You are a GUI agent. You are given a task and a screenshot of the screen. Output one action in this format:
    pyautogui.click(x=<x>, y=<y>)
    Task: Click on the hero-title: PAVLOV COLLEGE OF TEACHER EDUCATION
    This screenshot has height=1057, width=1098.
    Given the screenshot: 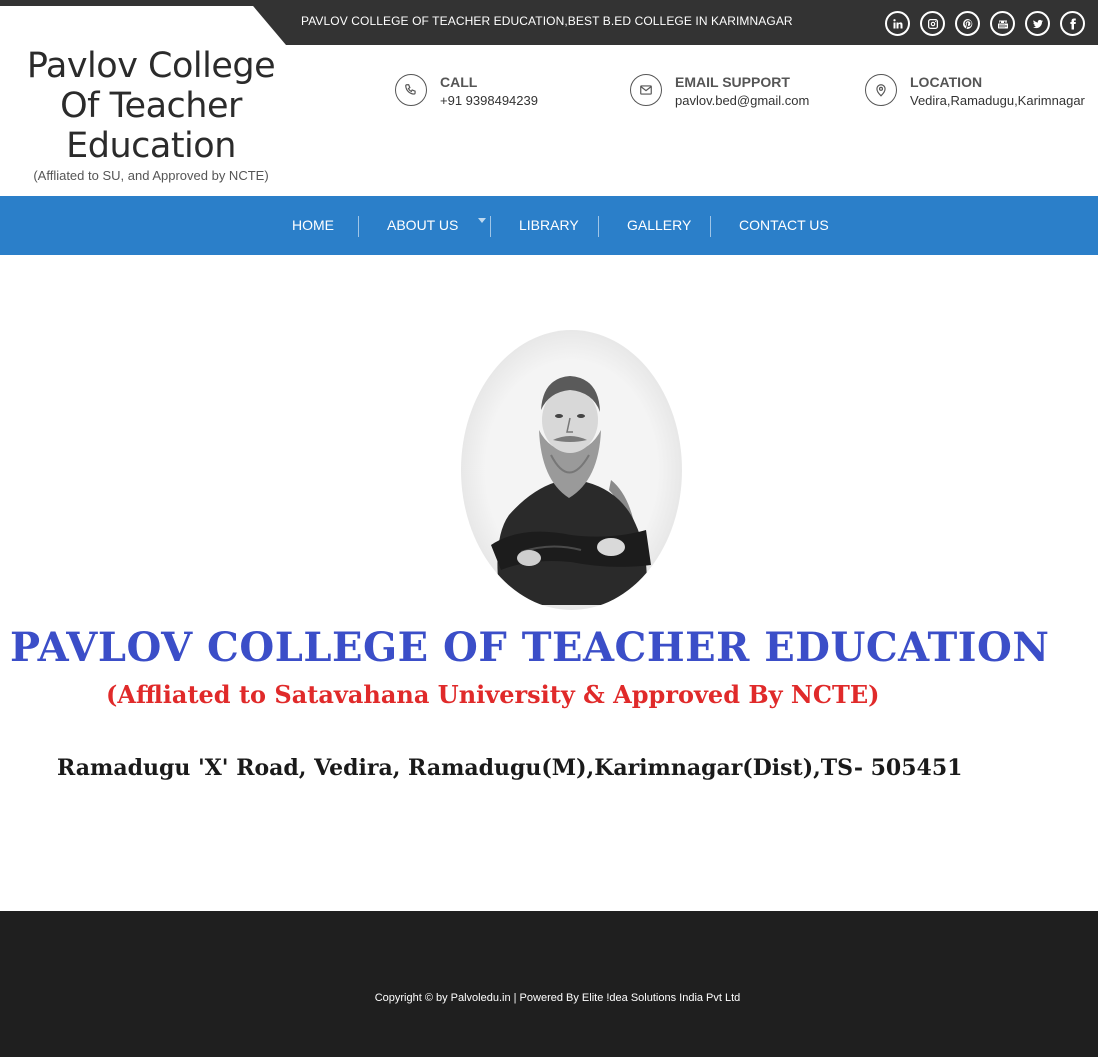 What is the action you would take?
    pyautogui.click(x=530, y=647)
    